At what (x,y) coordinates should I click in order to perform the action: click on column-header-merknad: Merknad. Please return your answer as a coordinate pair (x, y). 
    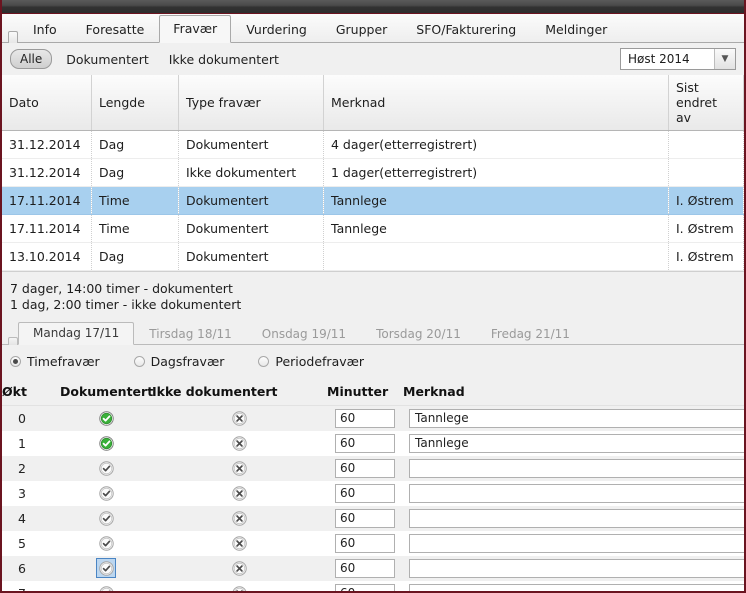
    Looking at the image, I should click on (496, 103).